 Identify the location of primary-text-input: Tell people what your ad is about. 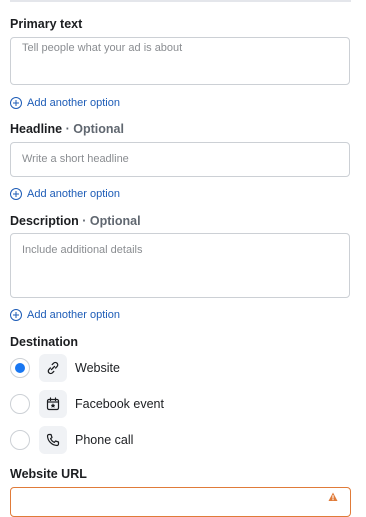
(180, 61).